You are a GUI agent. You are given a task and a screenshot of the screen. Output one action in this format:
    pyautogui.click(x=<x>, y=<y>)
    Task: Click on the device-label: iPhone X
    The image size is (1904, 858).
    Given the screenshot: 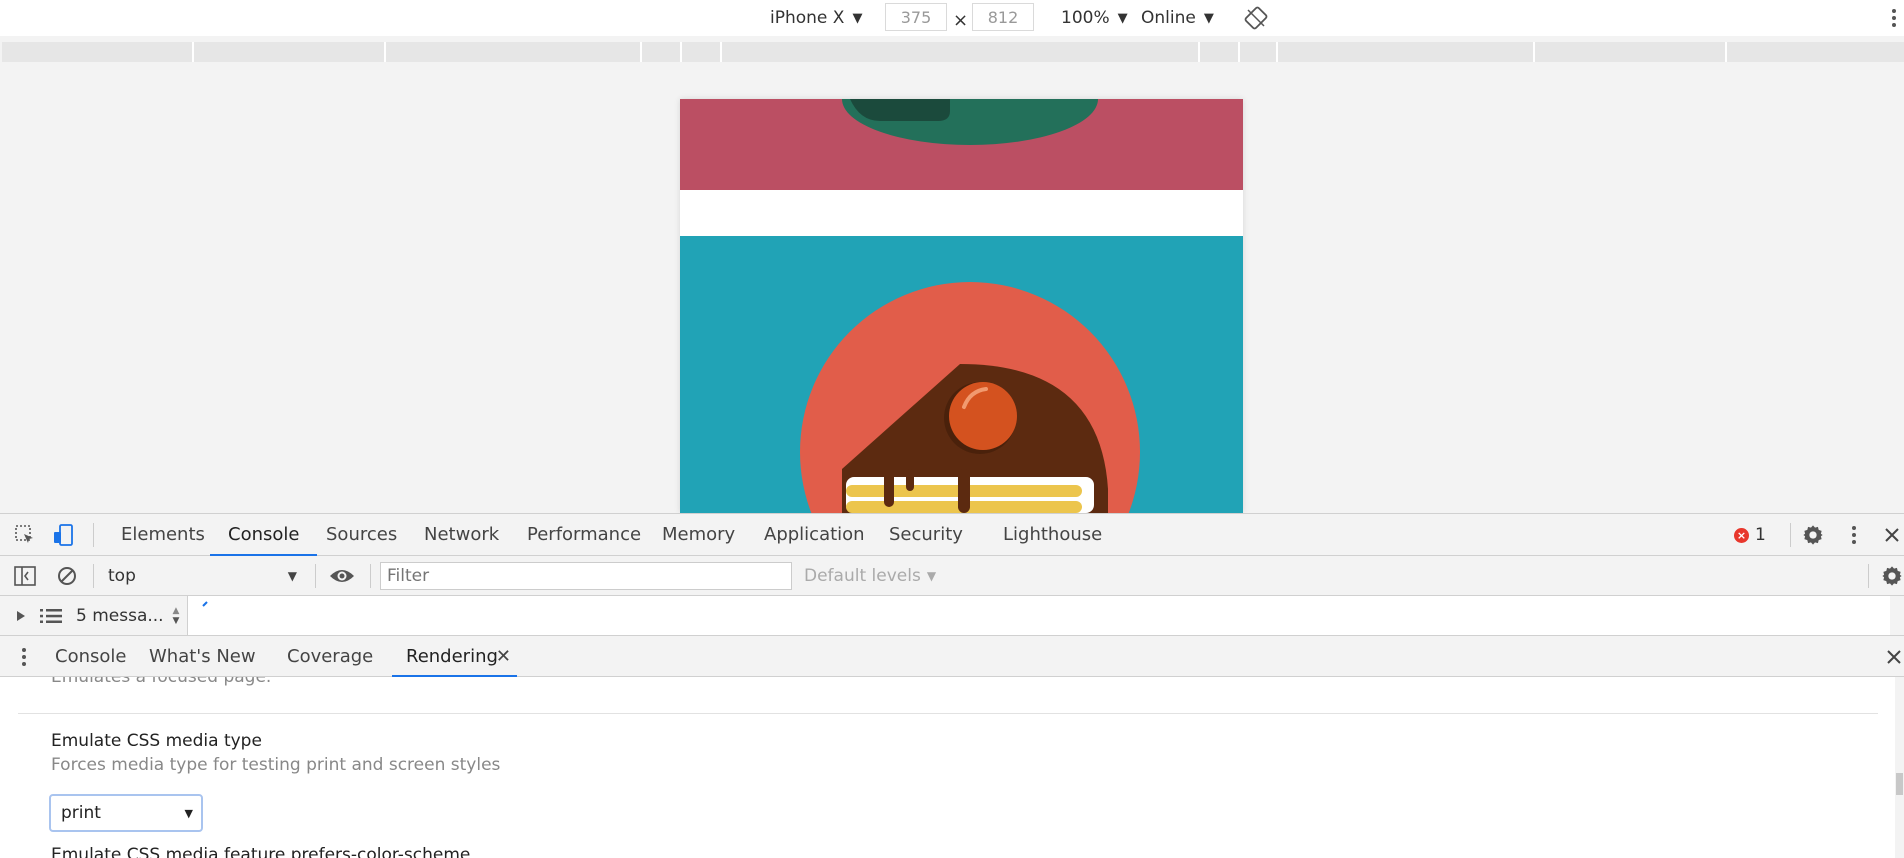 What is the action you would take?
    pyautogui.click(x=807, y=18)
    